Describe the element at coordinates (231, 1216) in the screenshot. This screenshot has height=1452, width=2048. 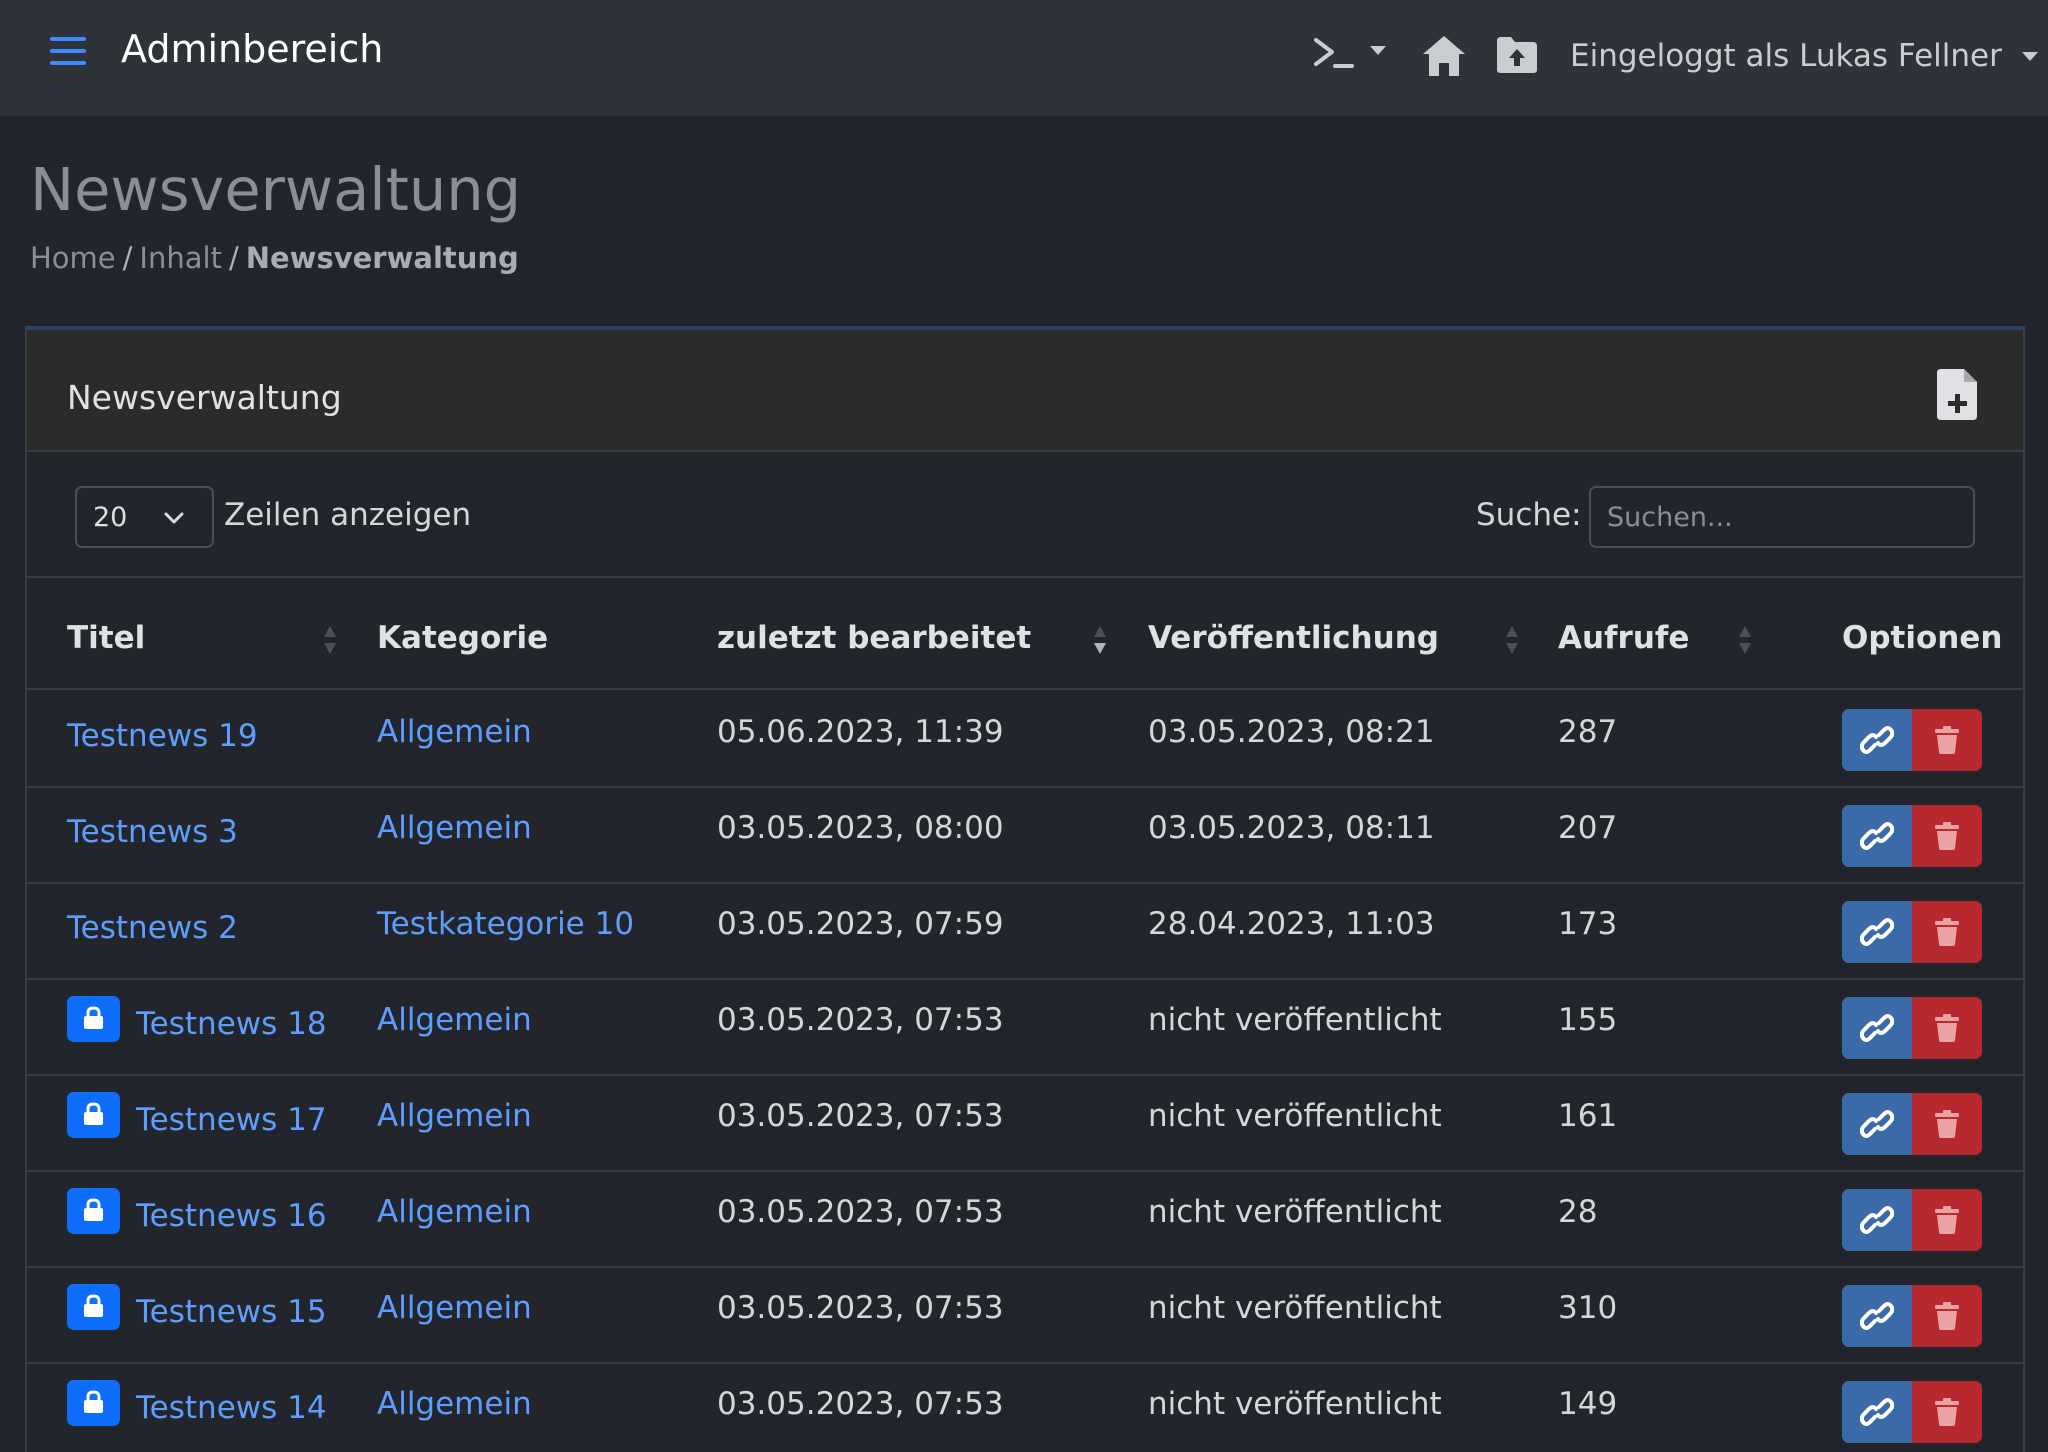
I see `news-title-link: Testnews 16` at that location.